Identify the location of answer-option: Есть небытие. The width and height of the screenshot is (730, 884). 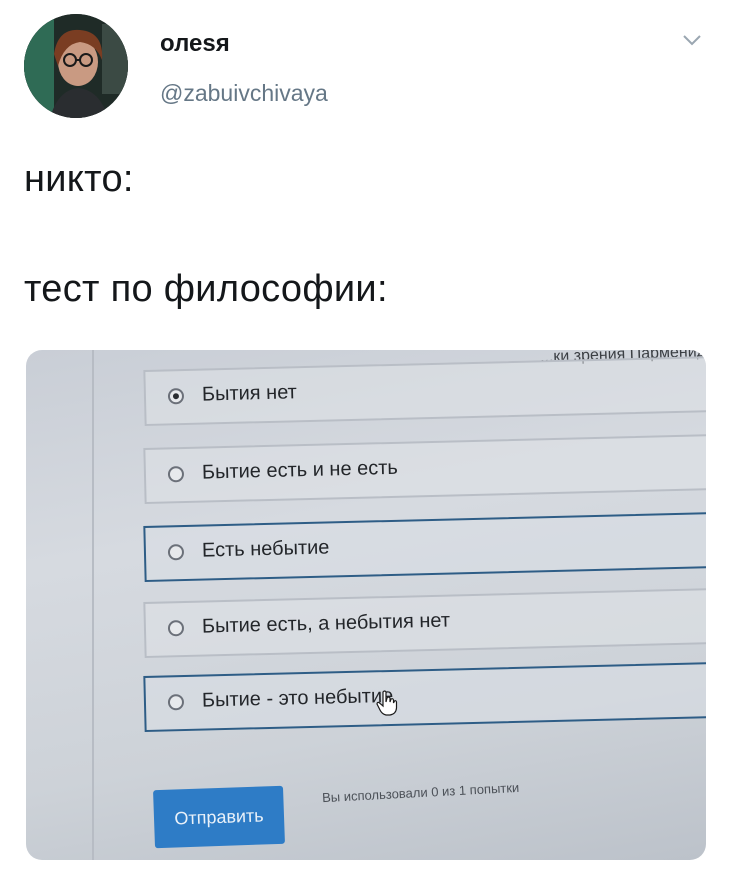
(424, 546).